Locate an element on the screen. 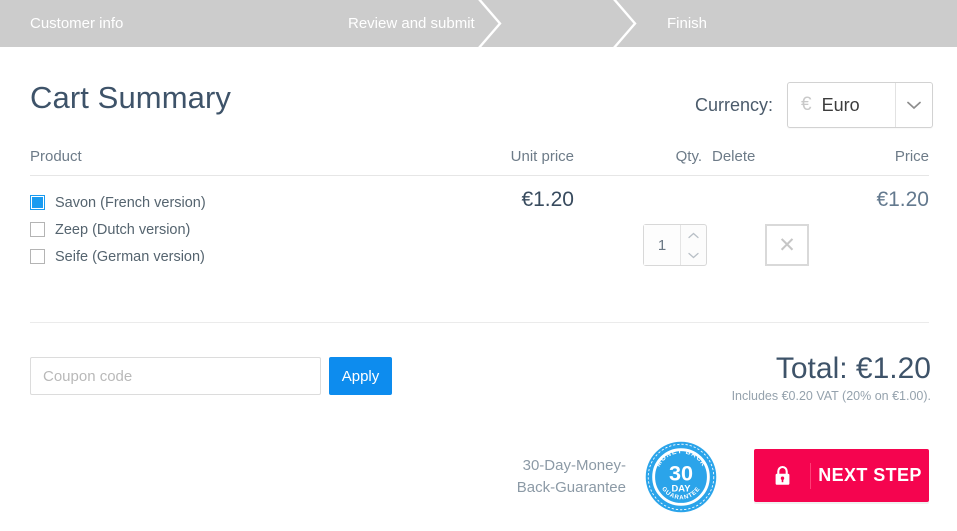  progress-stepbar: Customer info Review and submit Finish is located at coordinates (478, 23).